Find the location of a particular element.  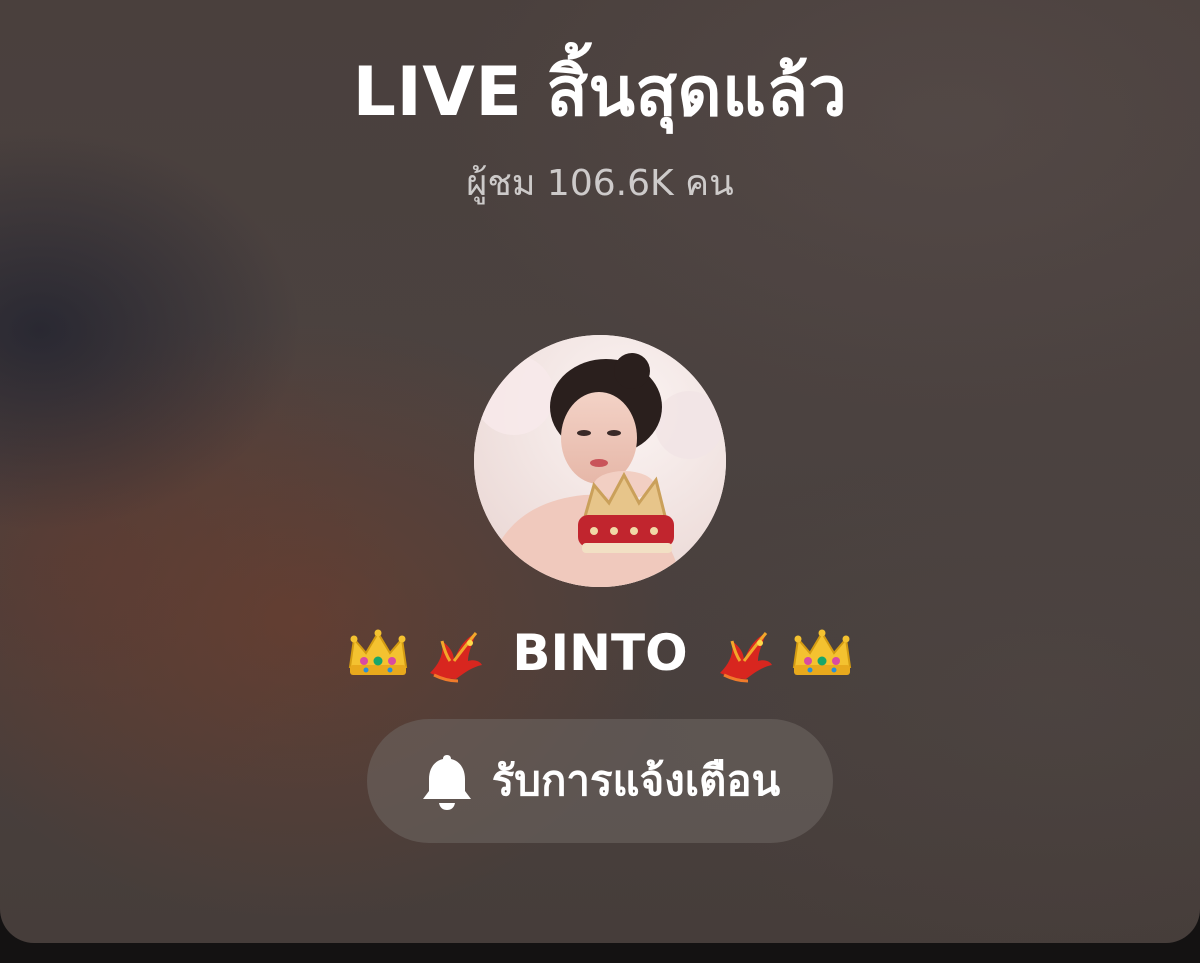

live-ended-title: LIVE สิ้นสุดแล้ว is located at coordinates (600, 92).